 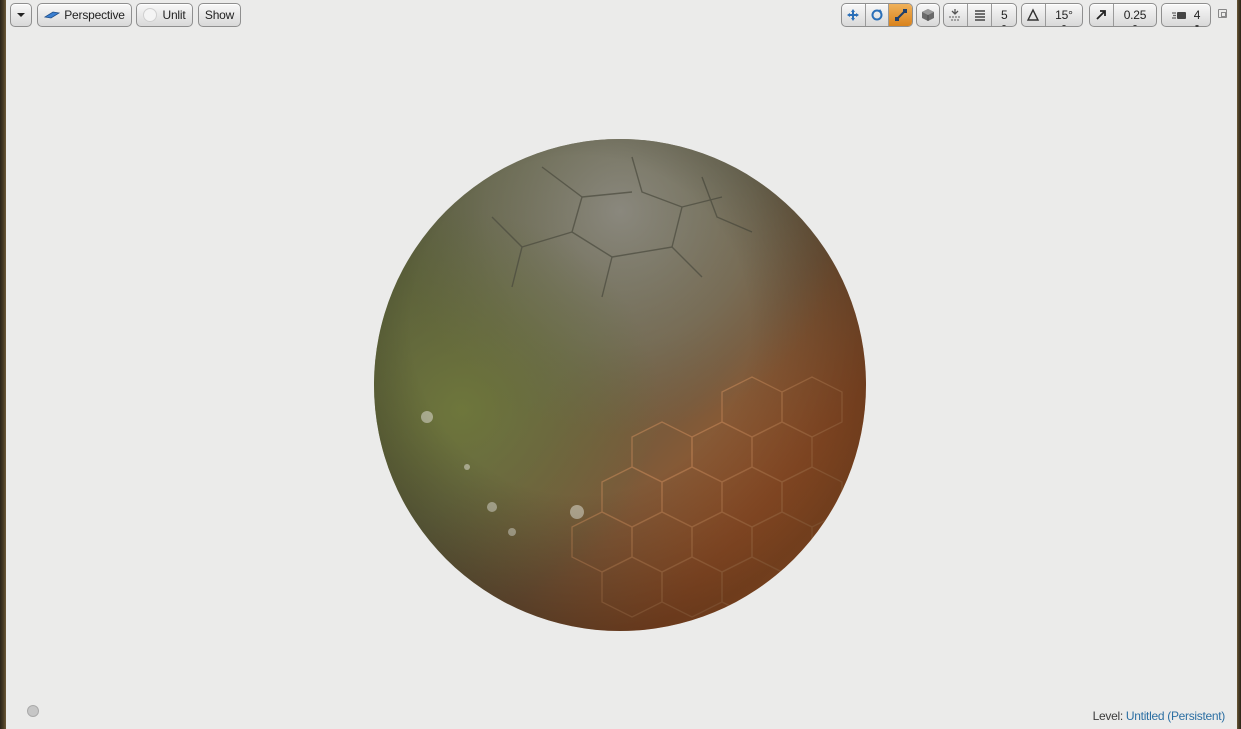 I want to click on camera-speed-icon, so click(x=1178, y=15).